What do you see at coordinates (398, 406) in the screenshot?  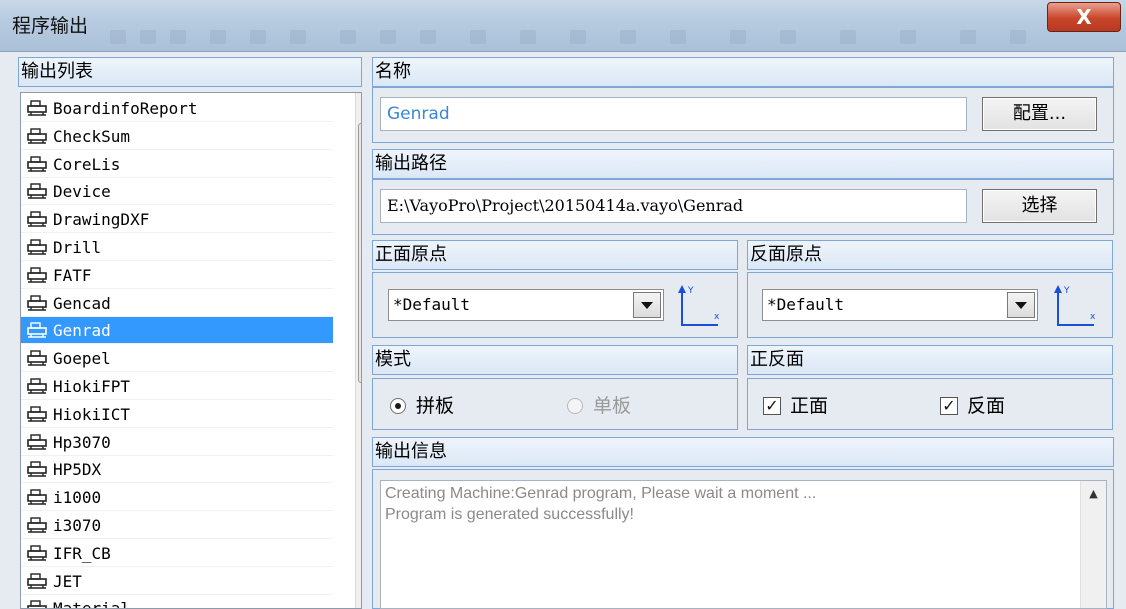 I see `panel-mode-radio` at bounding box center [398, 406].